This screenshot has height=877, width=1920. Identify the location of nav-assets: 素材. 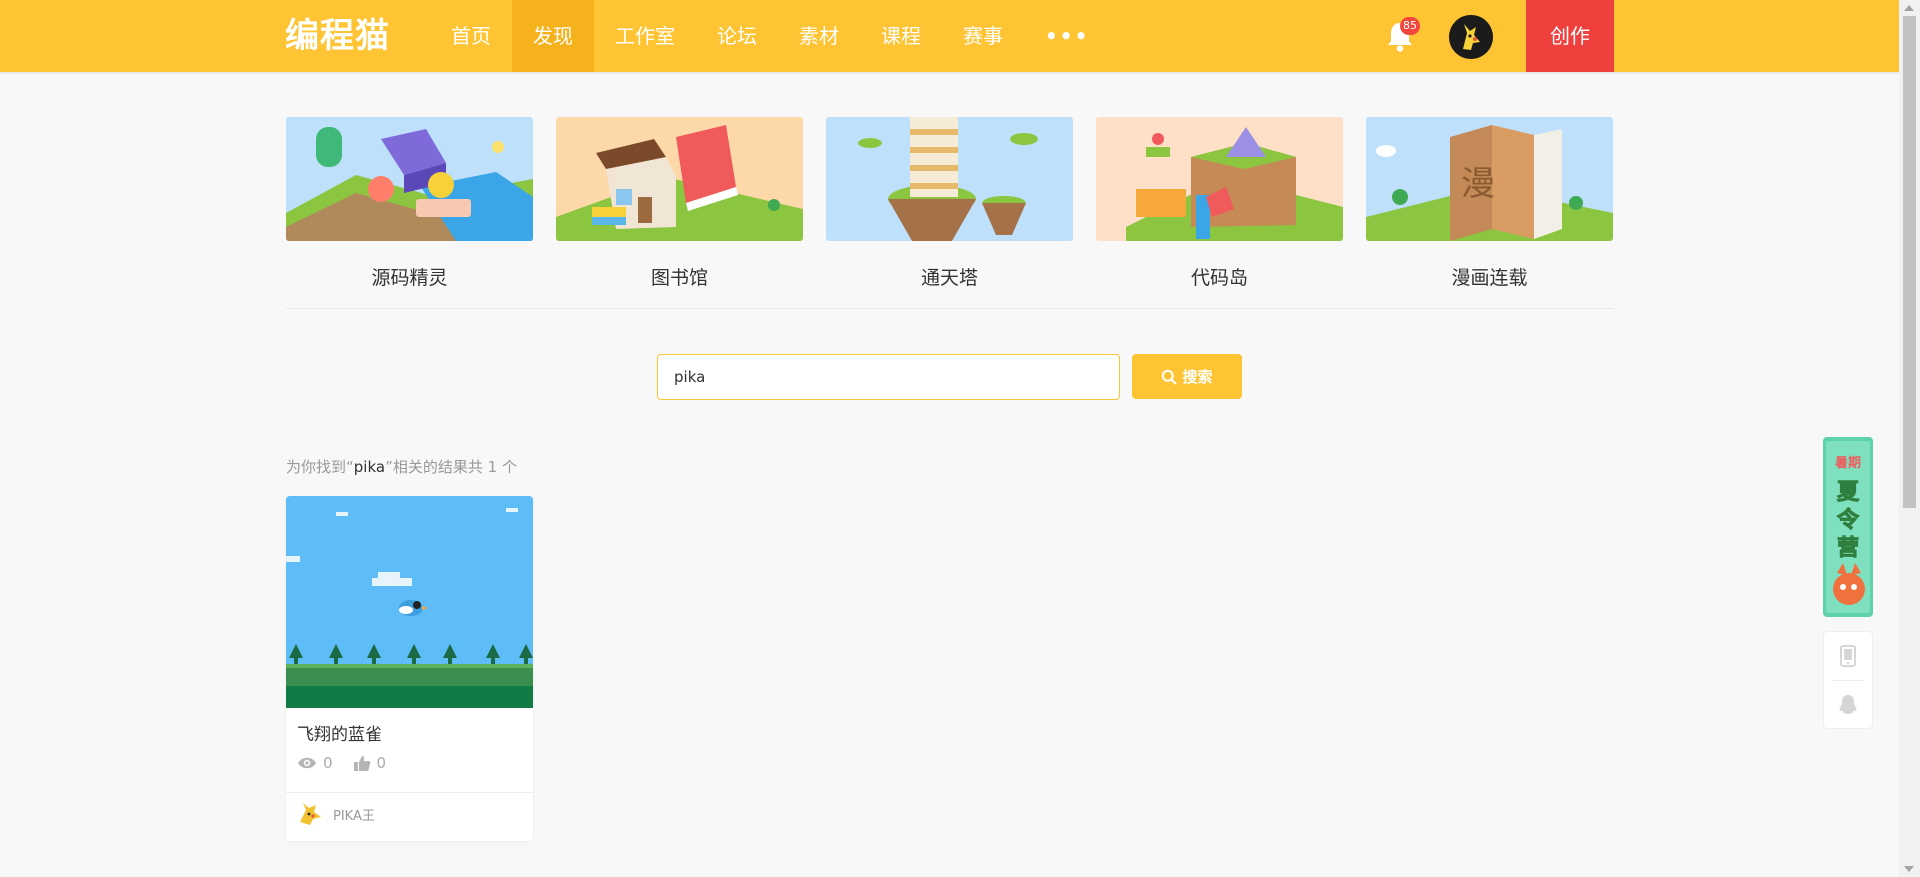
(819, 36).